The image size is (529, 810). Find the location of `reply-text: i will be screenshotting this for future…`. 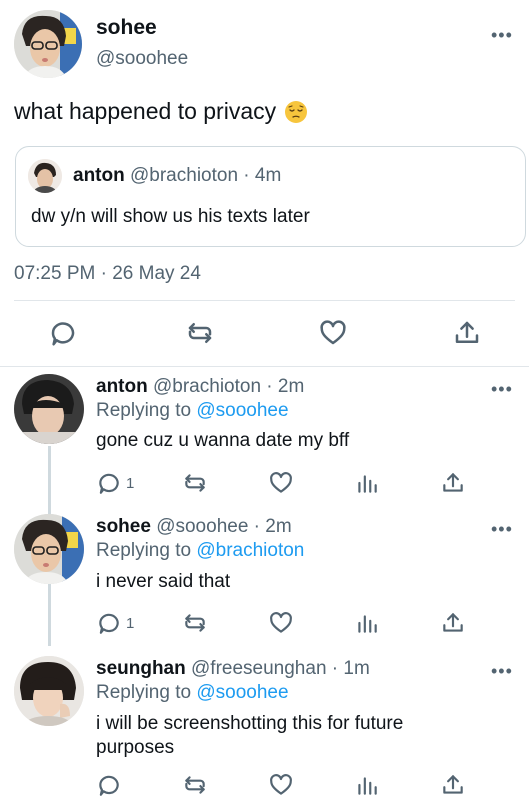

reply-text: i will be screenshotting this for future… is located at coordinates (250, 735).